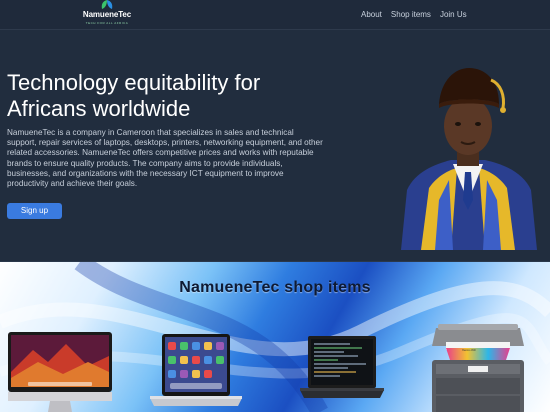 This screenshot has height=412, width=550. What do you see at coordinates (453, 15) in the screenshot?
I see `nav-link-join-us: Join Us` at bounding box center [453, 15].